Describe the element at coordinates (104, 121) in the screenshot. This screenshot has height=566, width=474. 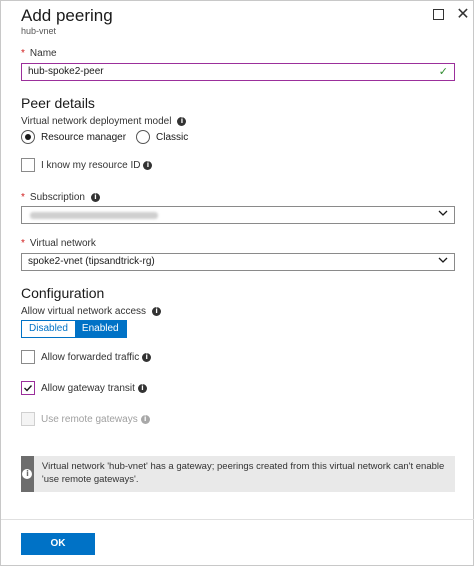
I see `deployment-model-label: Virtual network deployment model i` at that location.